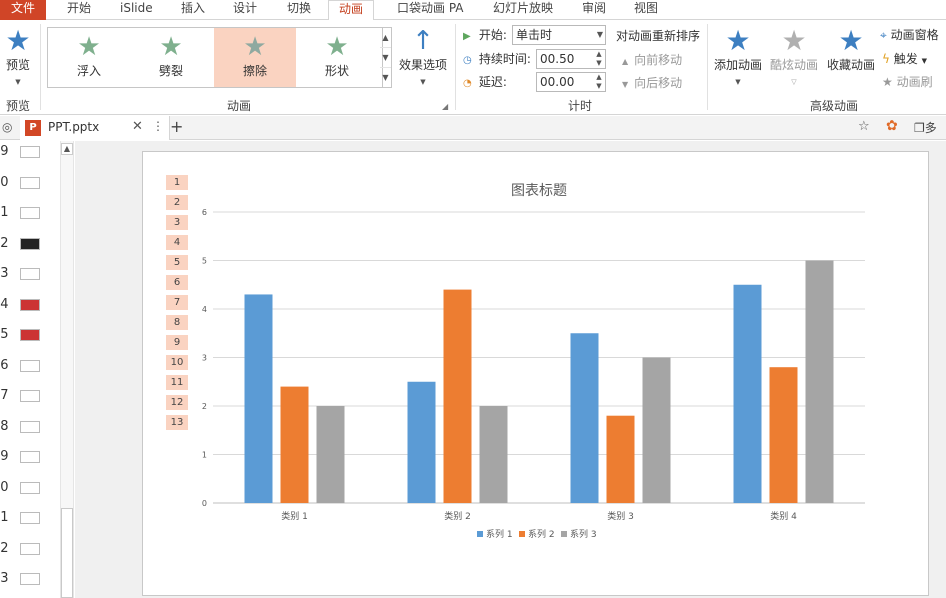 The width and height of the screenshot is (946, 598). Describe the element at coordinates (794, 56) in the screenshot. I see `cool-animation-button: ★ 酷炫动画 ▽` at that location.